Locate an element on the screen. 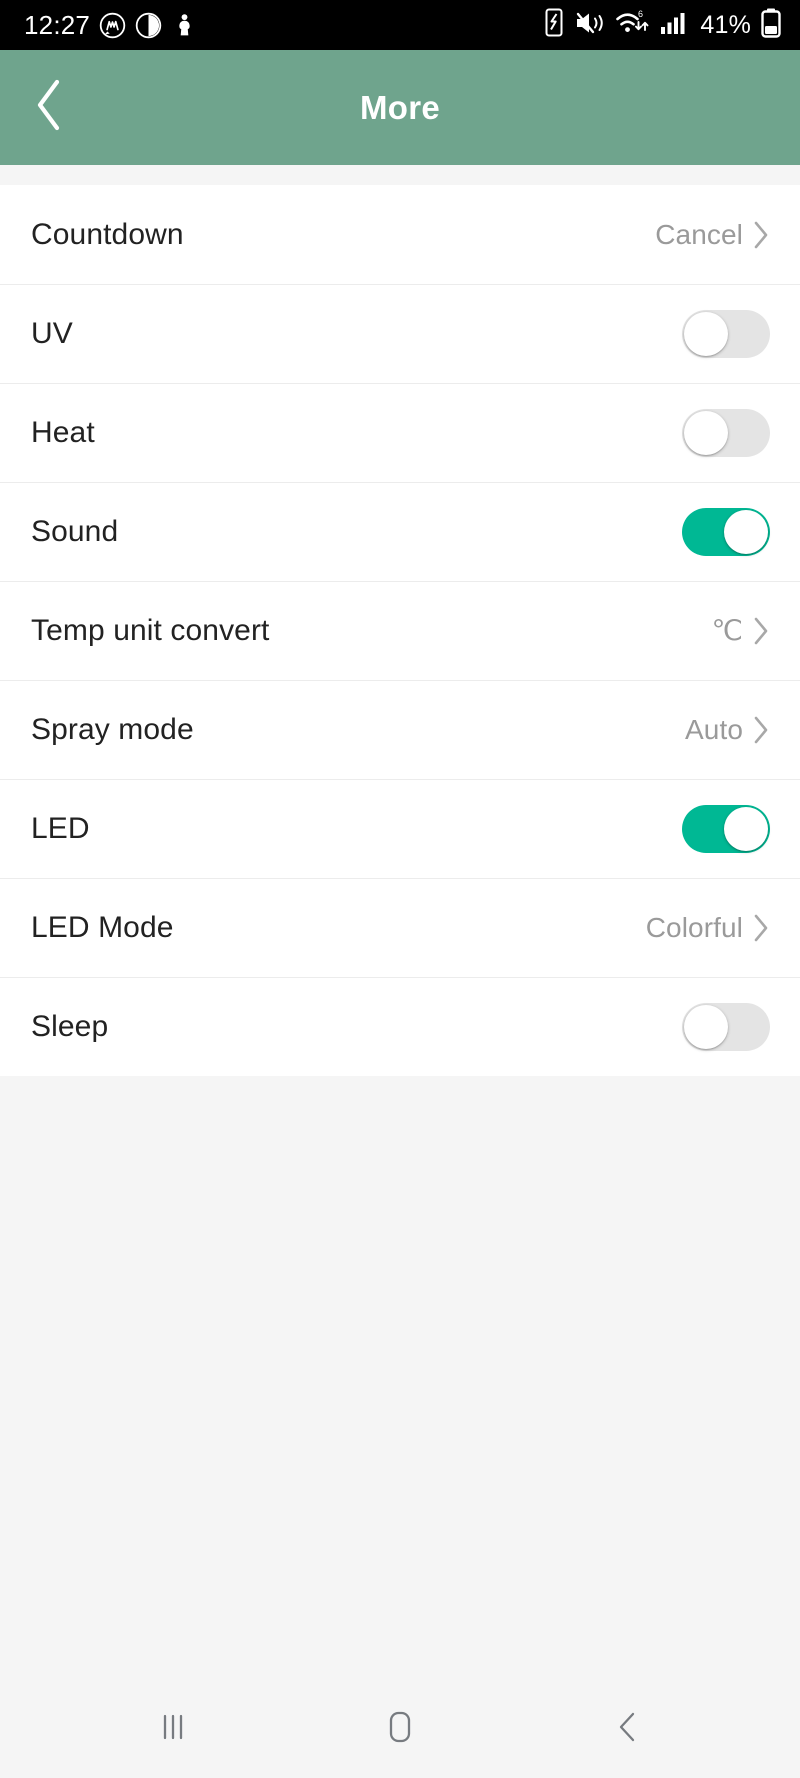 The height and width of the screenshot is (1778, 800). home-icon is located at coordinates (400, 1729).